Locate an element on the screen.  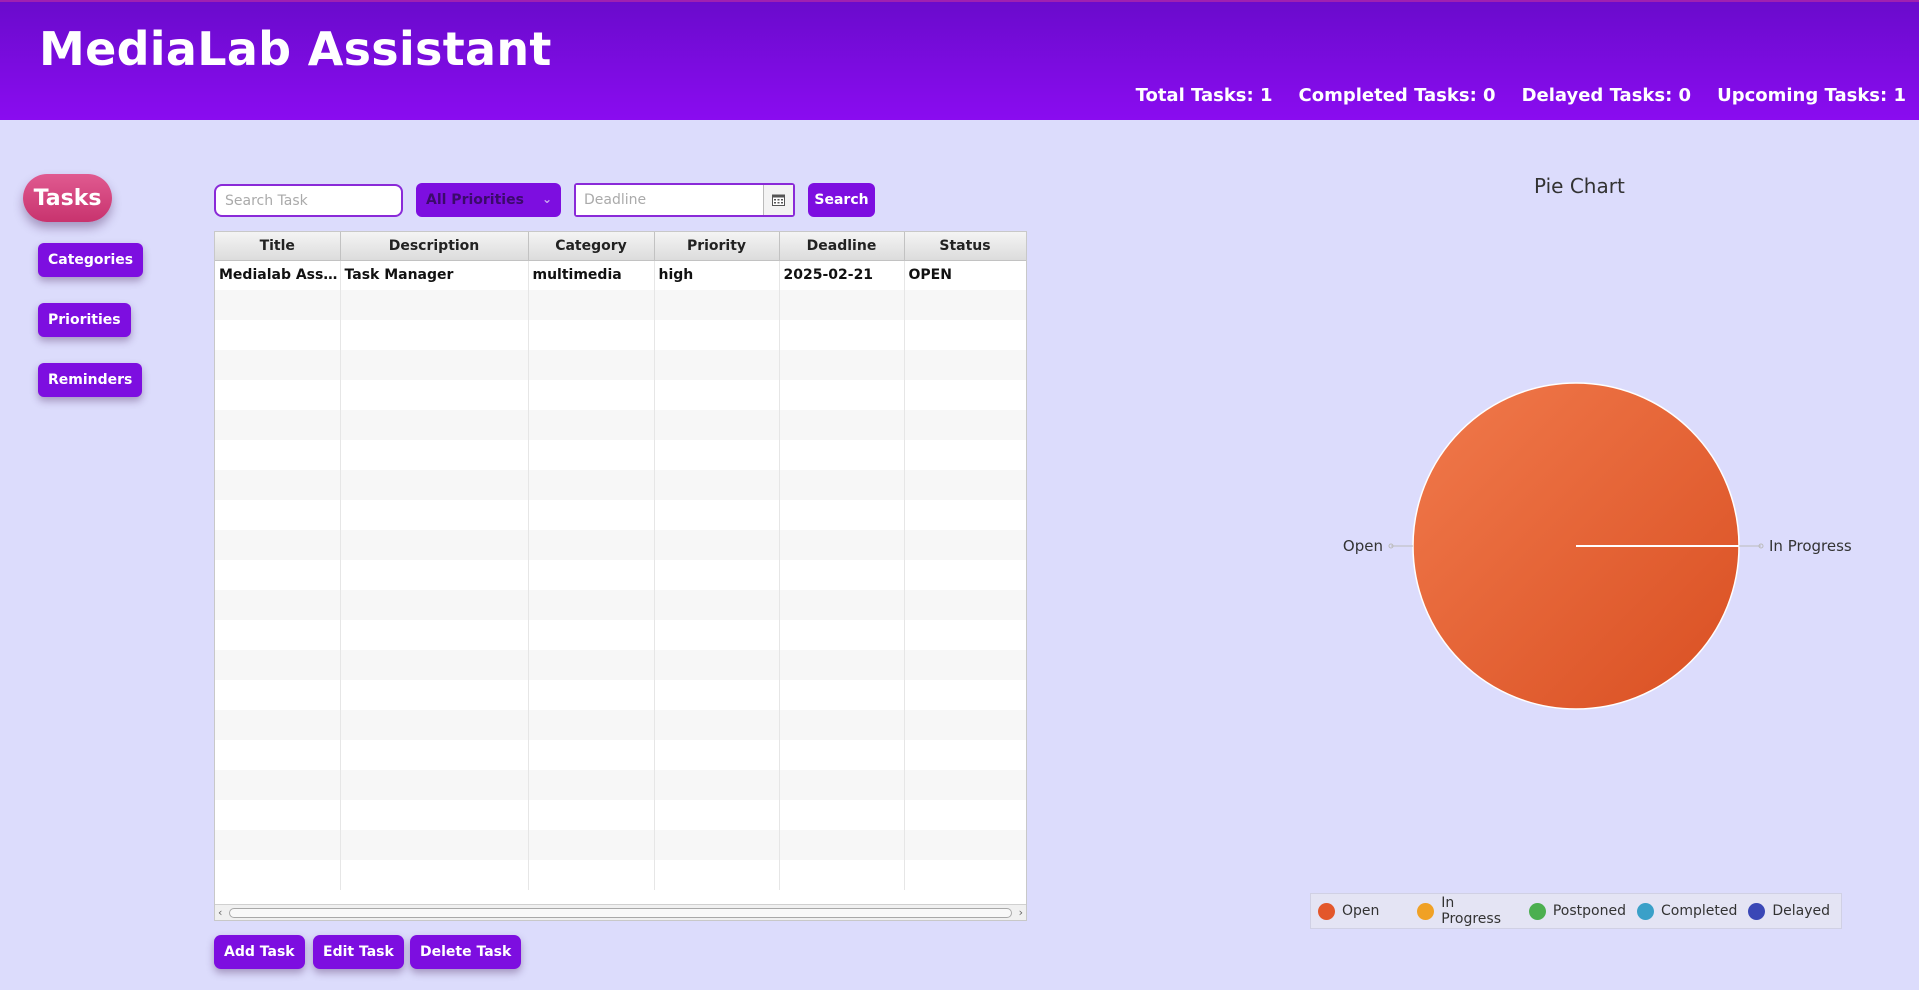
stat-completed-label: Completed Tasks: 0 is located at coordinates (1397, 95).